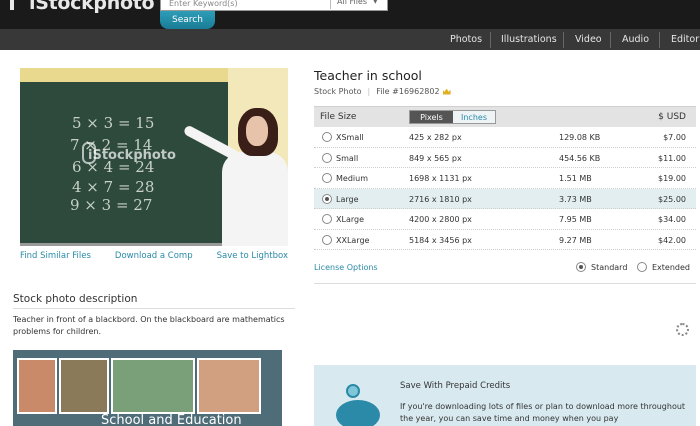 The image size is (700, 426). I want to click on size-dimensions: 1698 x 1131 px, so click(440, 178).